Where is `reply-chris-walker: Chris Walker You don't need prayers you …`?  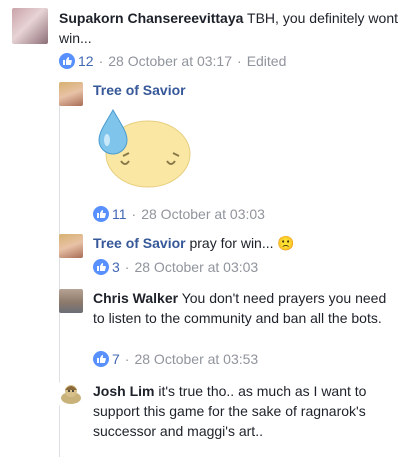
reply-chris-walker: Chris Walker You don't need prayers you … is located at coordinates (229, 329).